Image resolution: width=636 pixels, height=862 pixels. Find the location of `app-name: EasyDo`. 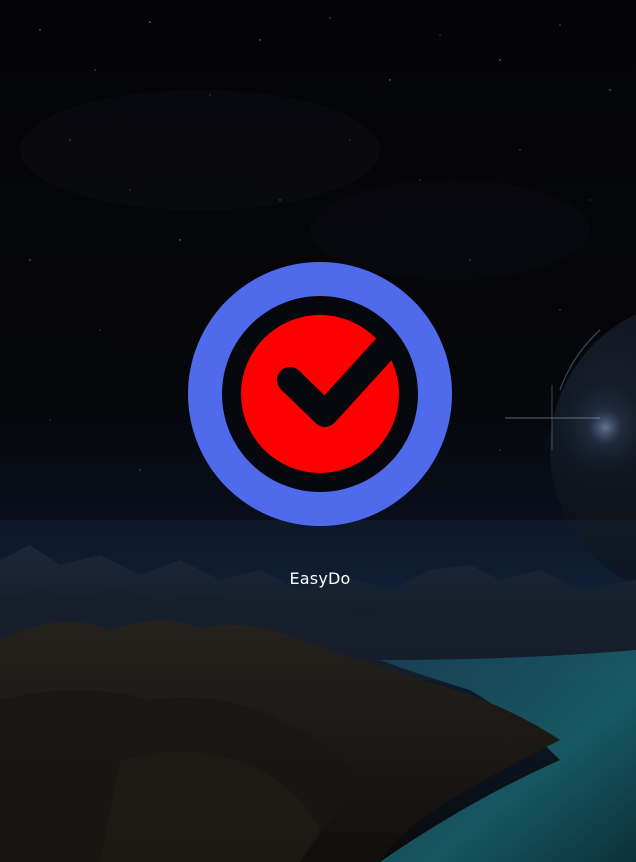

app-name: EasyDo is located at coordinates (320, 578).